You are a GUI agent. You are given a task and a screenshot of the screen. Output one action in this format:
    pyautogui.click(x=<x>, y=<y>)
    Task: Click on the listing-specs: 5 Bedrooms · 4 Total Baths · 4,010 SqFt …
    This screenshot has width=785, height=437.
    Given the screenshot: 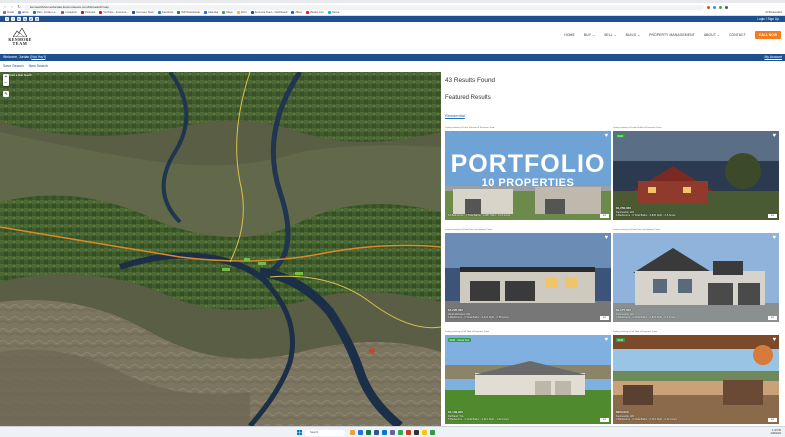 What is the action you would take?
    pyautogui.click(x=478, y=419)
    